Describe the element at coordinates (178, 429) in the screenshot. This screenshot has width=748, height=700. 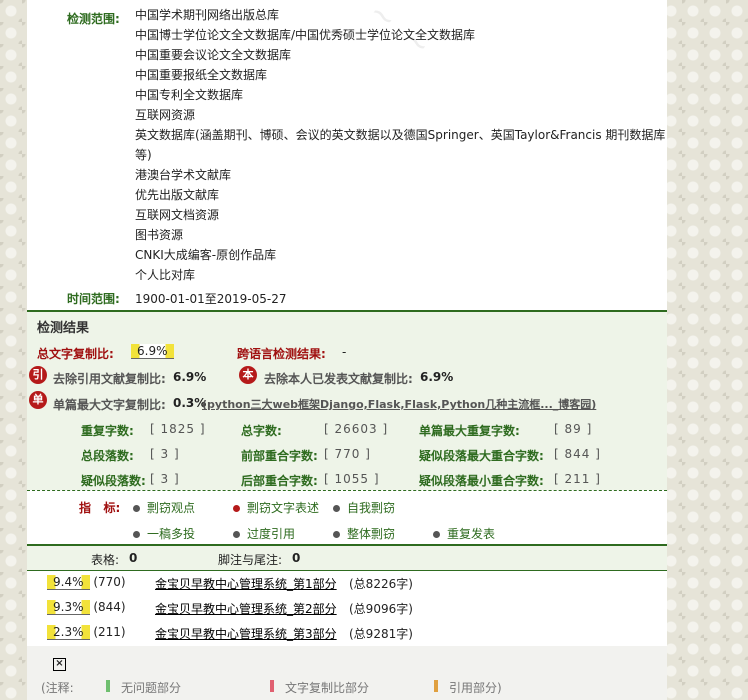
I see `stat-value: [ 1825 ]` at that location.